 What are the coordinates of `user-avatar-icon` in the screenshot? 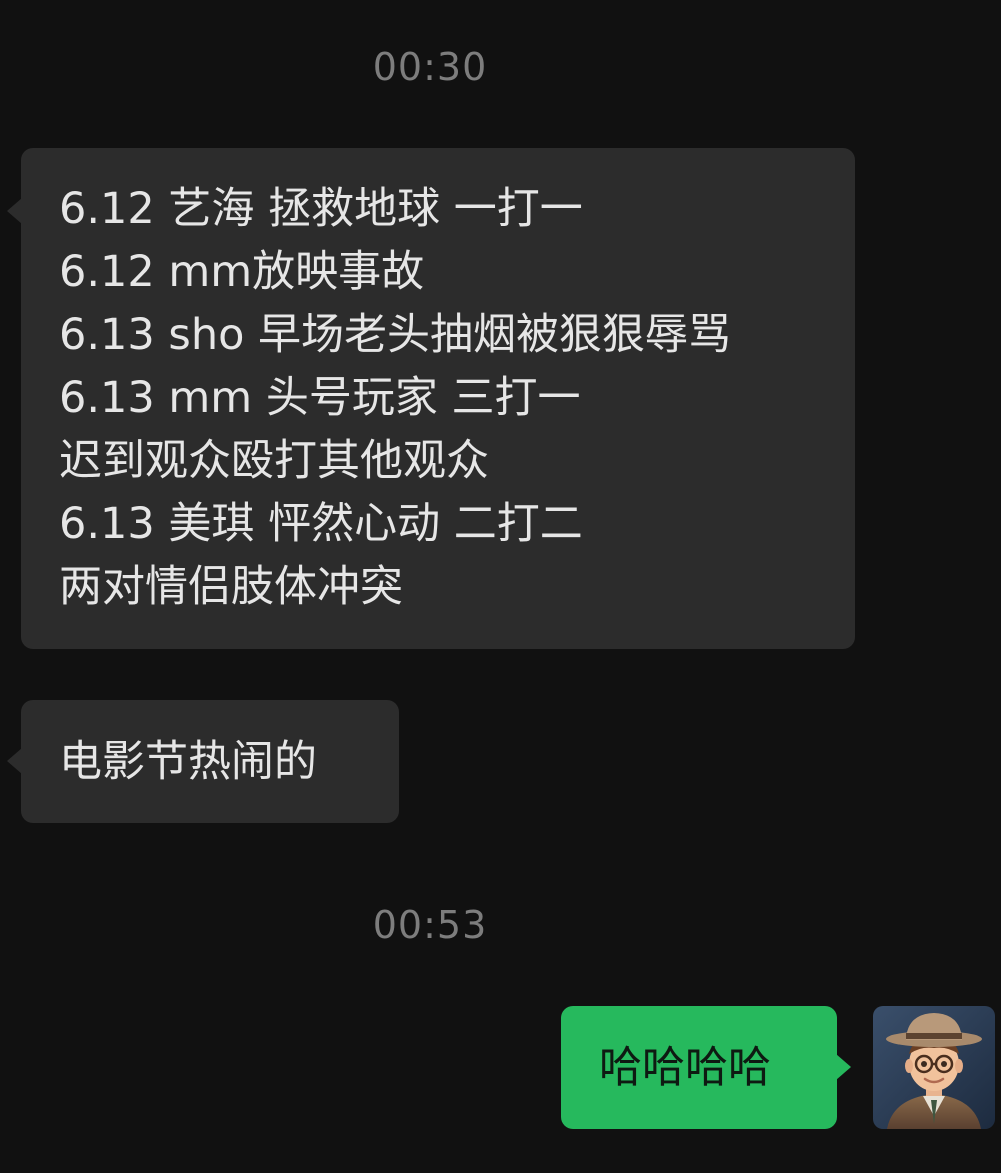 It's located at (934, 1067).